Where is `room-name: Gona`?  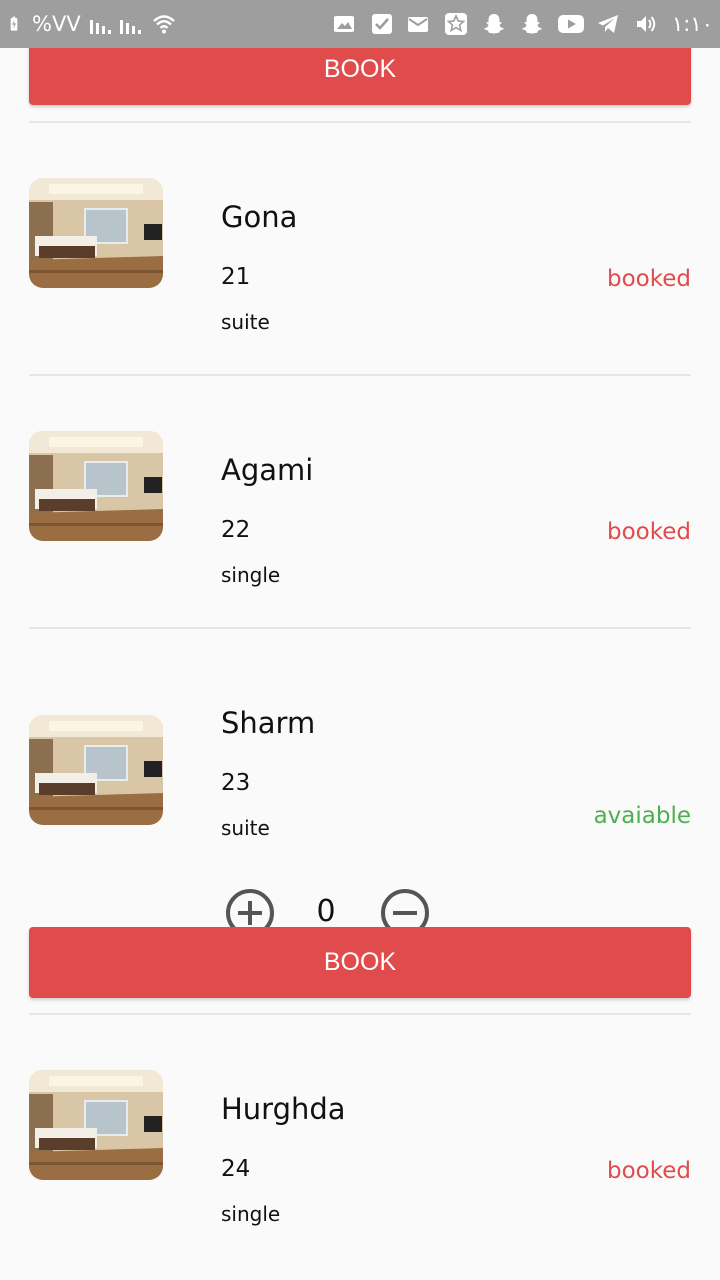 room-name: Gona is located at coordinates (259, 217).